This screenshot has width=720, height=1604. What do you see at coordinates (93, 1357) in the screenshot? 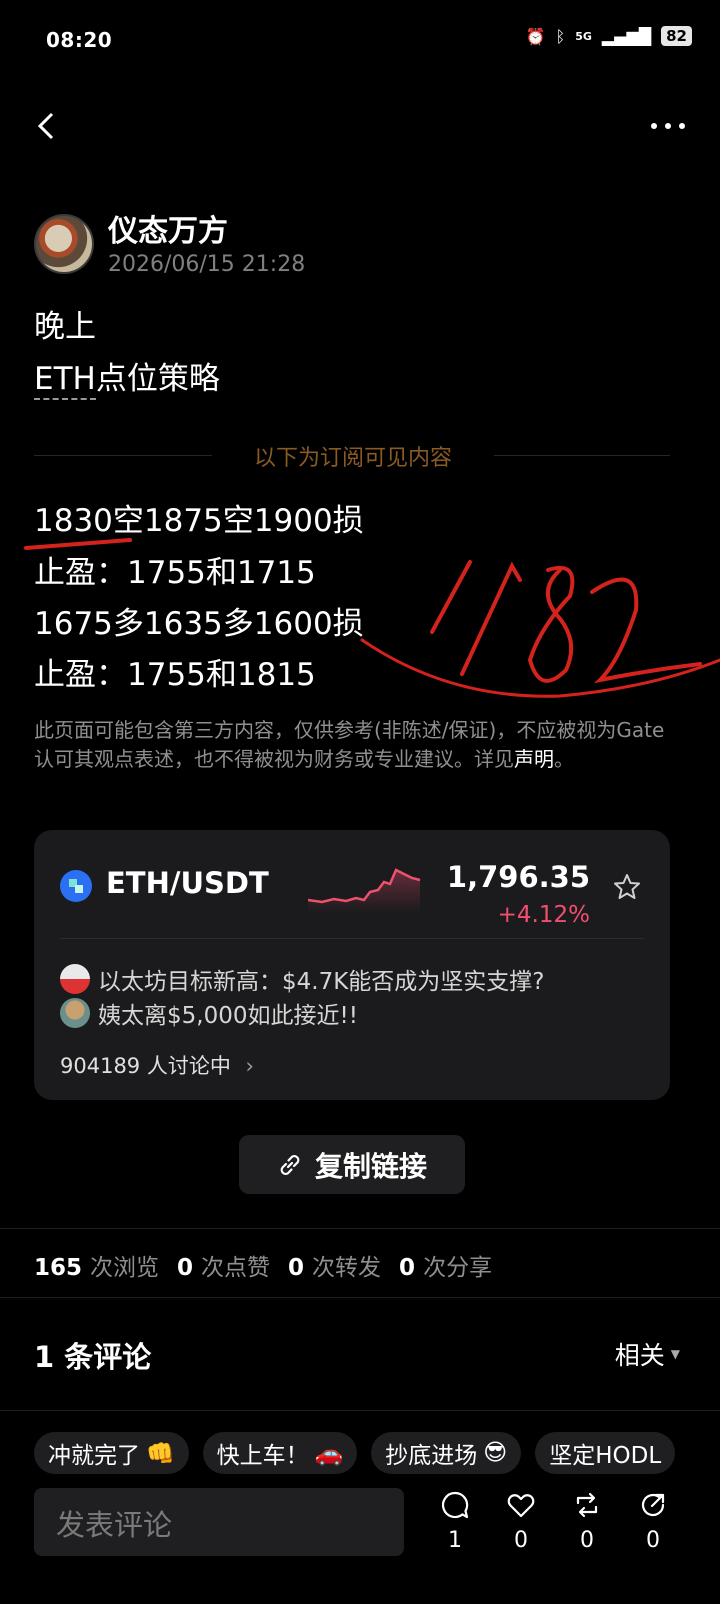
I see `comments-title: 1 条评论` at bounding box center [93, 1357].